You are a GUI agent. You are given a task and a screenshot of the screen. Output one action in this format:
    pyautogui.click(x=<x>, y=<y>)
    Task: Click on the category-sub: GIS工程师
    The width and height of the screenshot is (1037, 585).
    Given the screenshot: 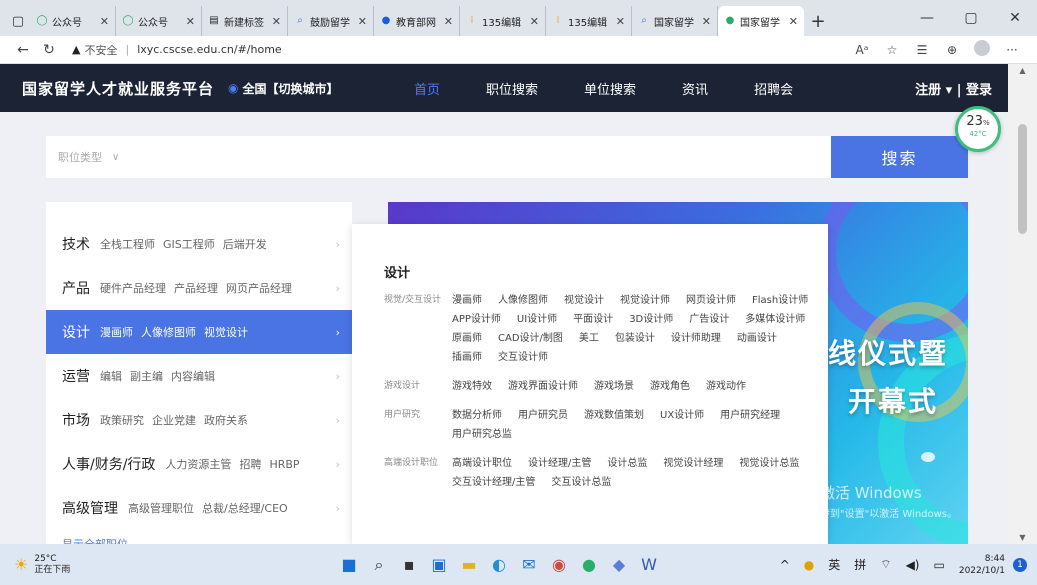 What is the action you would take?
    pyautogui.click(x=189, y=244)
    